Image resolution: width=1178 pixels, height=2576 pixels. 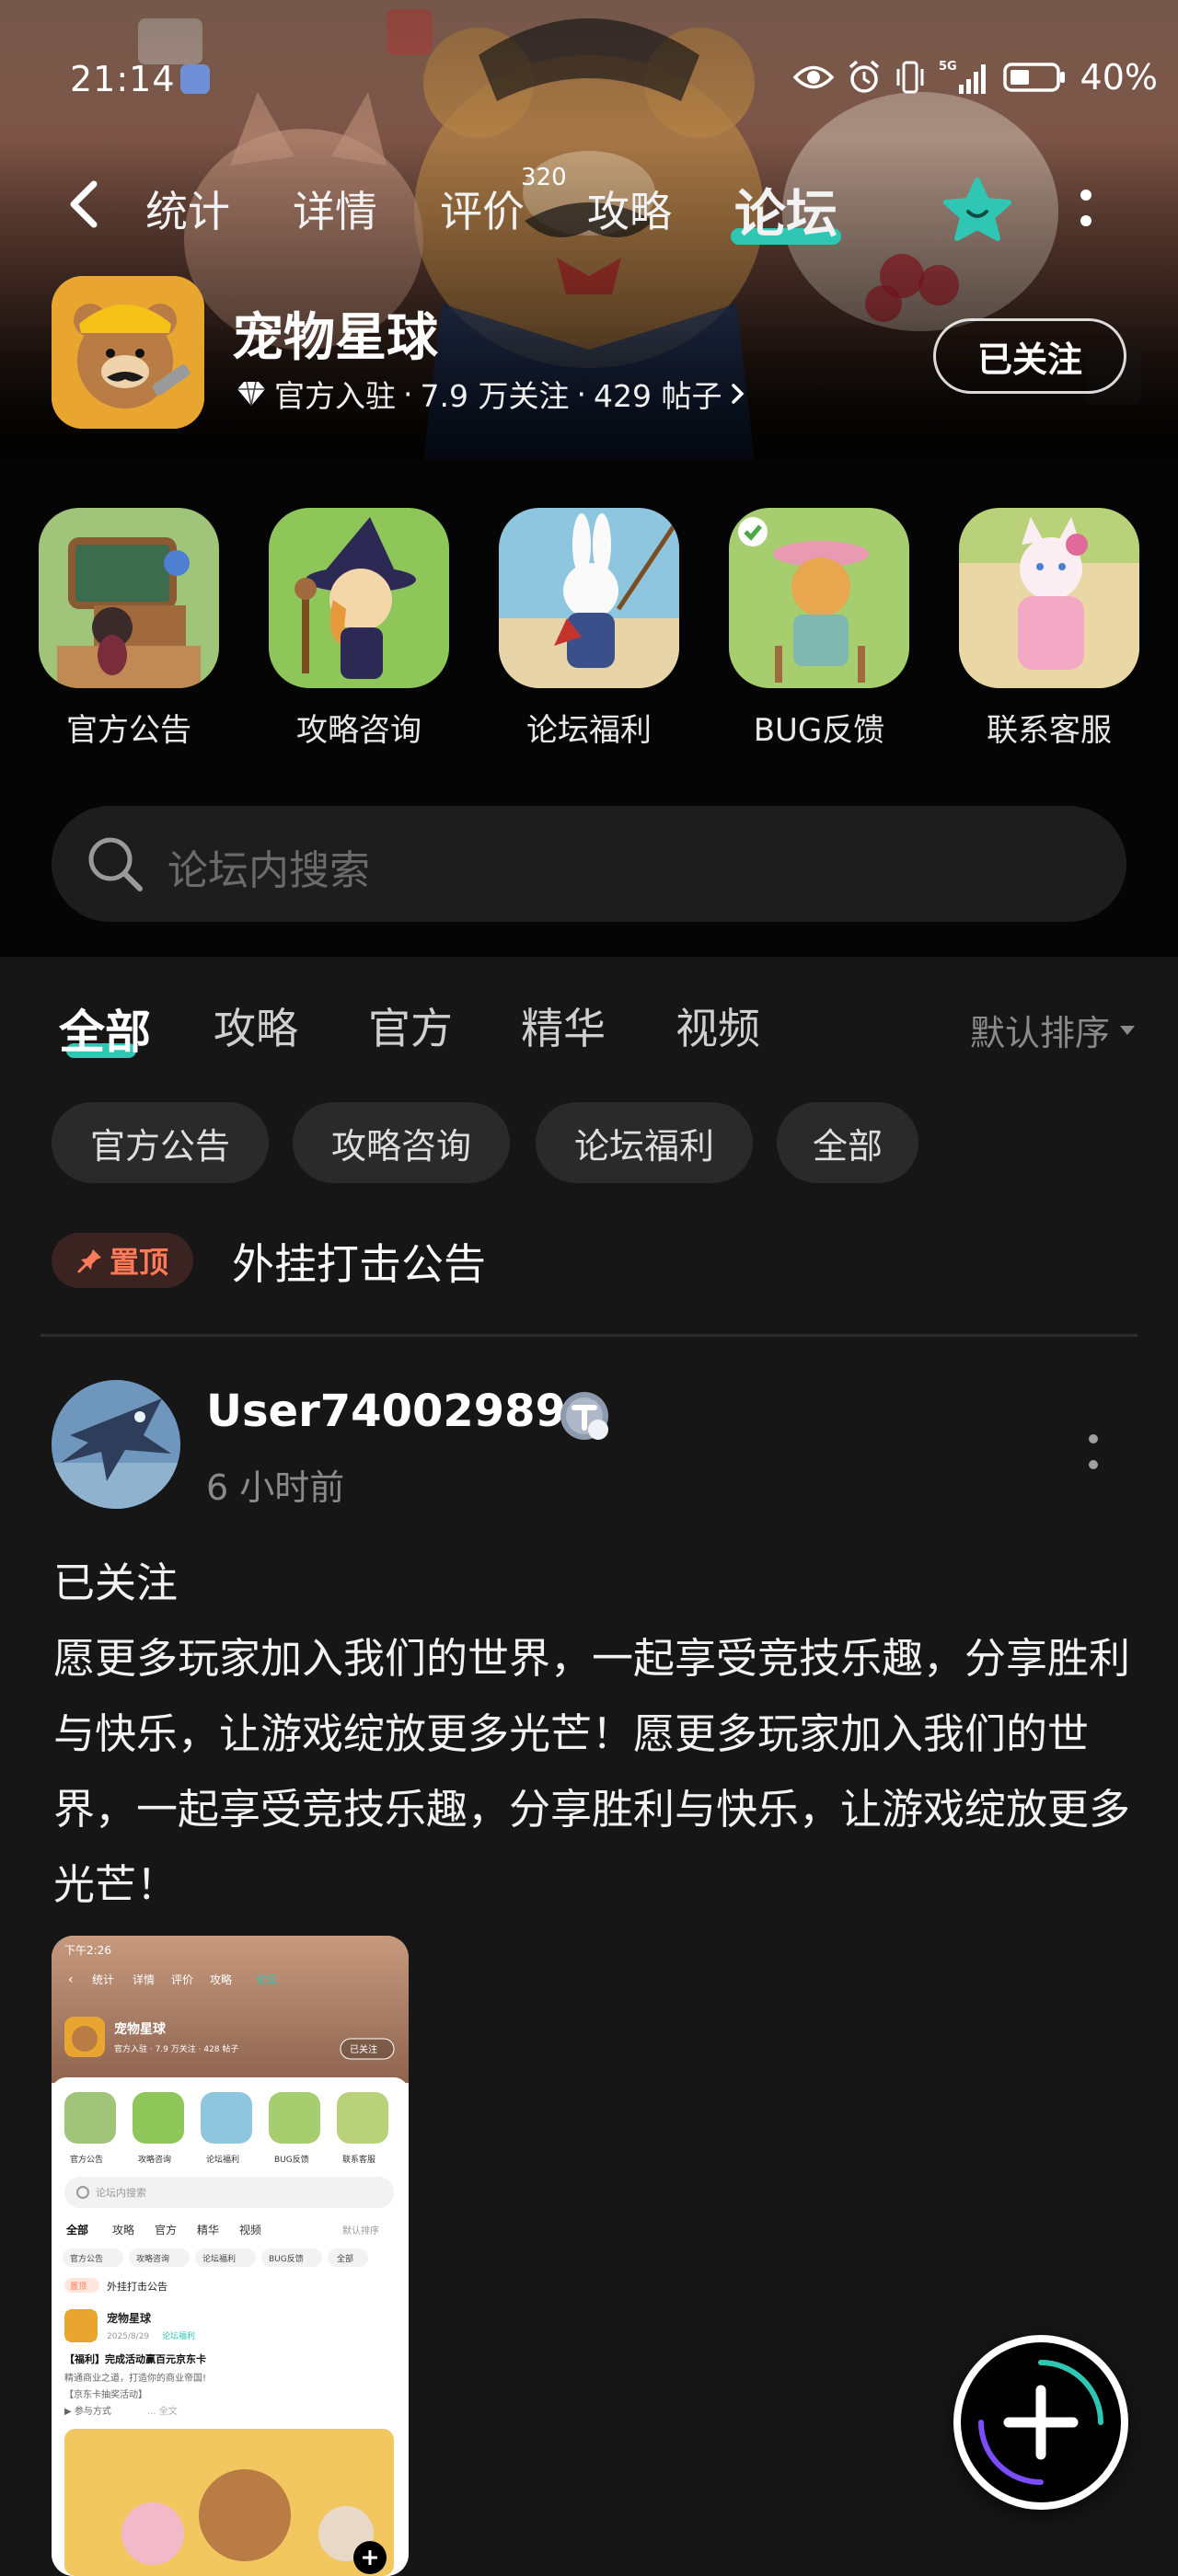 I want to click on posts-count: 429 帖子, so click(x=657, y=396).